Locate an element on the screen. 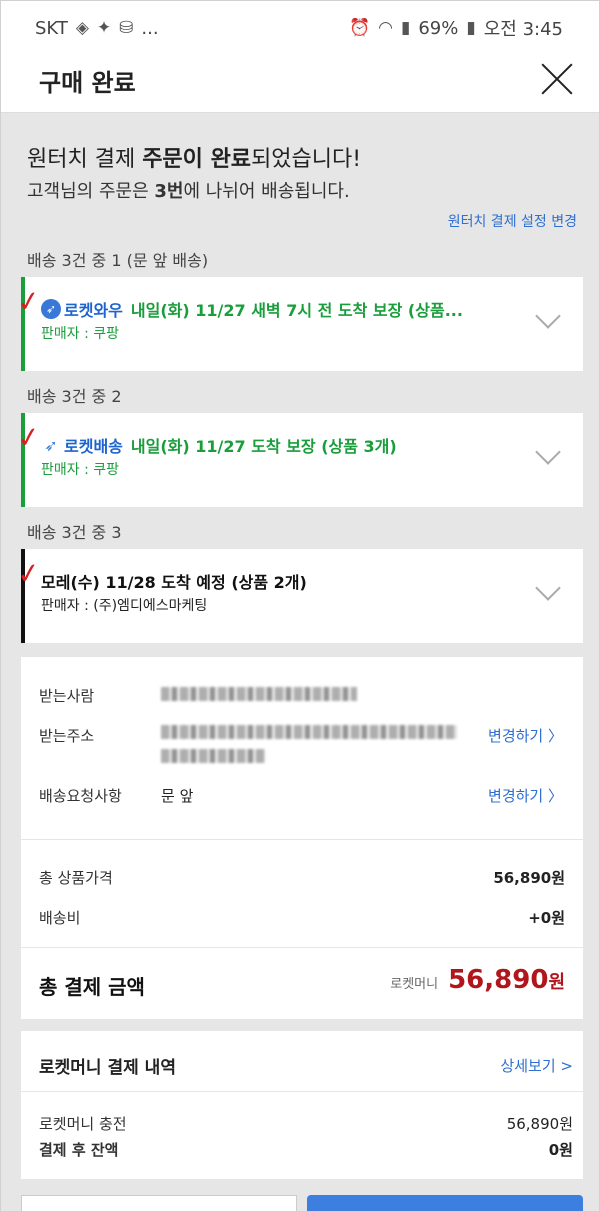 Image resolution: width=600 pixels, height=1212 pixels. onetouch-settings-link: 원터치 결제 설정 변경 is located at coordinates (512, 221).